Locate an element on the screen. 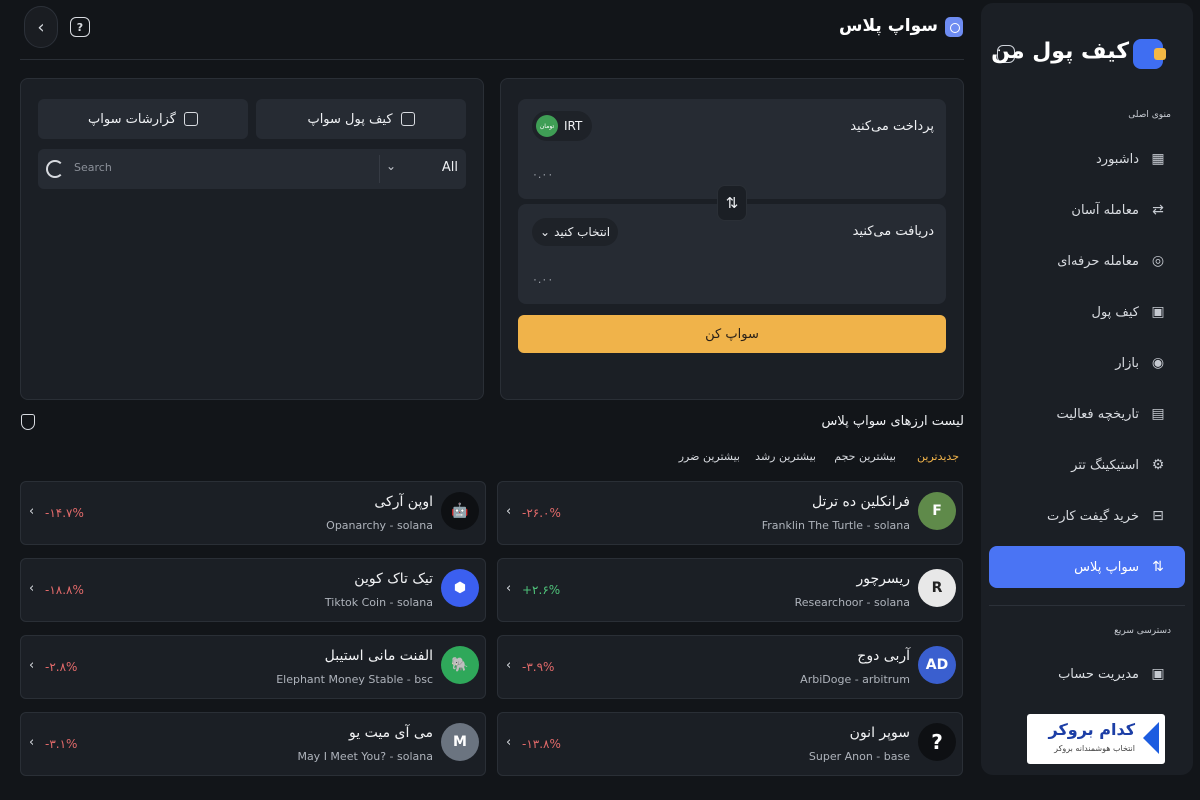 Image resolution: width=1200 pixels, height=800 pixels. sidebar-item-label: سواپ پلاس is located at coordinates (1106, 567).